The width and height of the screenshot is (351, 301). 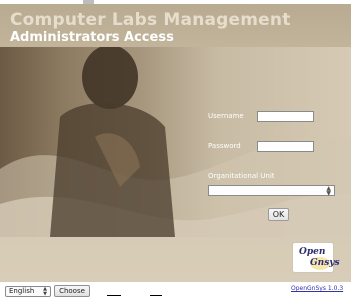 What do you see at coordinates (226, 116) in the screenshot?
I see `username-label: Username` at bounding box center [226, 116].